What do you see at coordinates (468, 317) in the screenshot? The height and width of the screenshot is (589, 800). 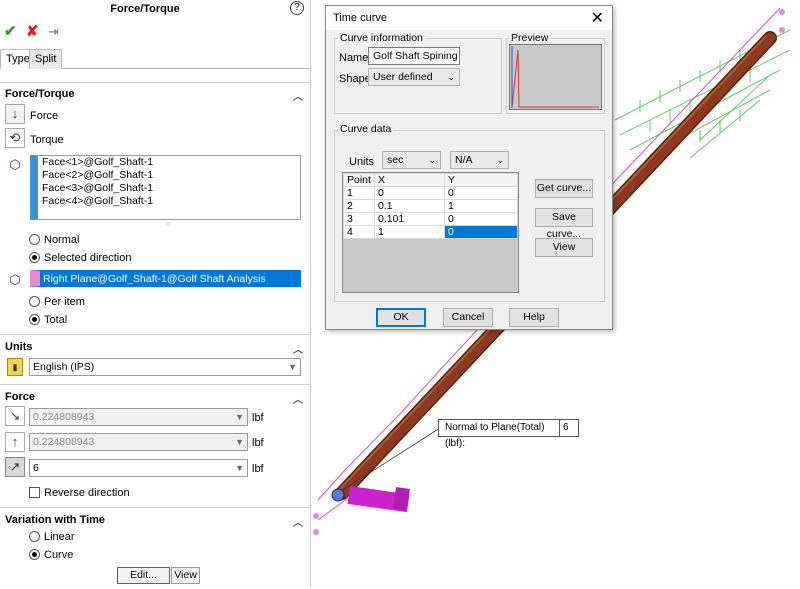 I see `cancel-button: Cancel` at bounding box center [468, 317].